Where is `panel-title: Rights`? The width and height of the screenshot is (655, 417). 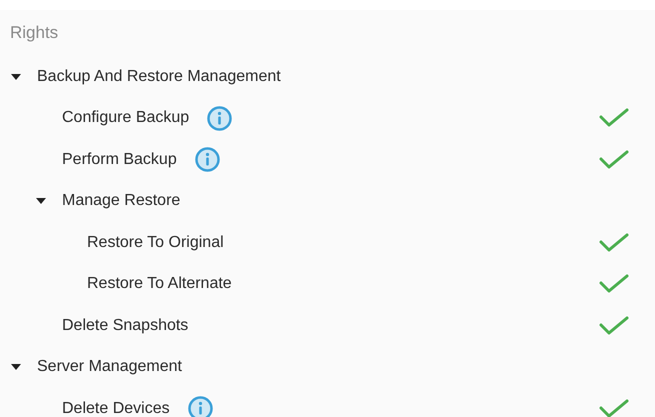 panel-title: Rights is located at coordinates (34, 33).